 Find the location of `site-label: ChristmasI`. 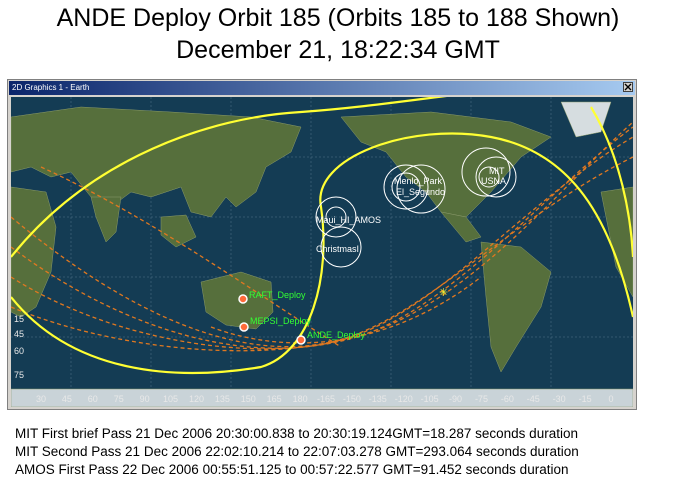

site-label: ChristmasI is located at coordinates (337, 249).